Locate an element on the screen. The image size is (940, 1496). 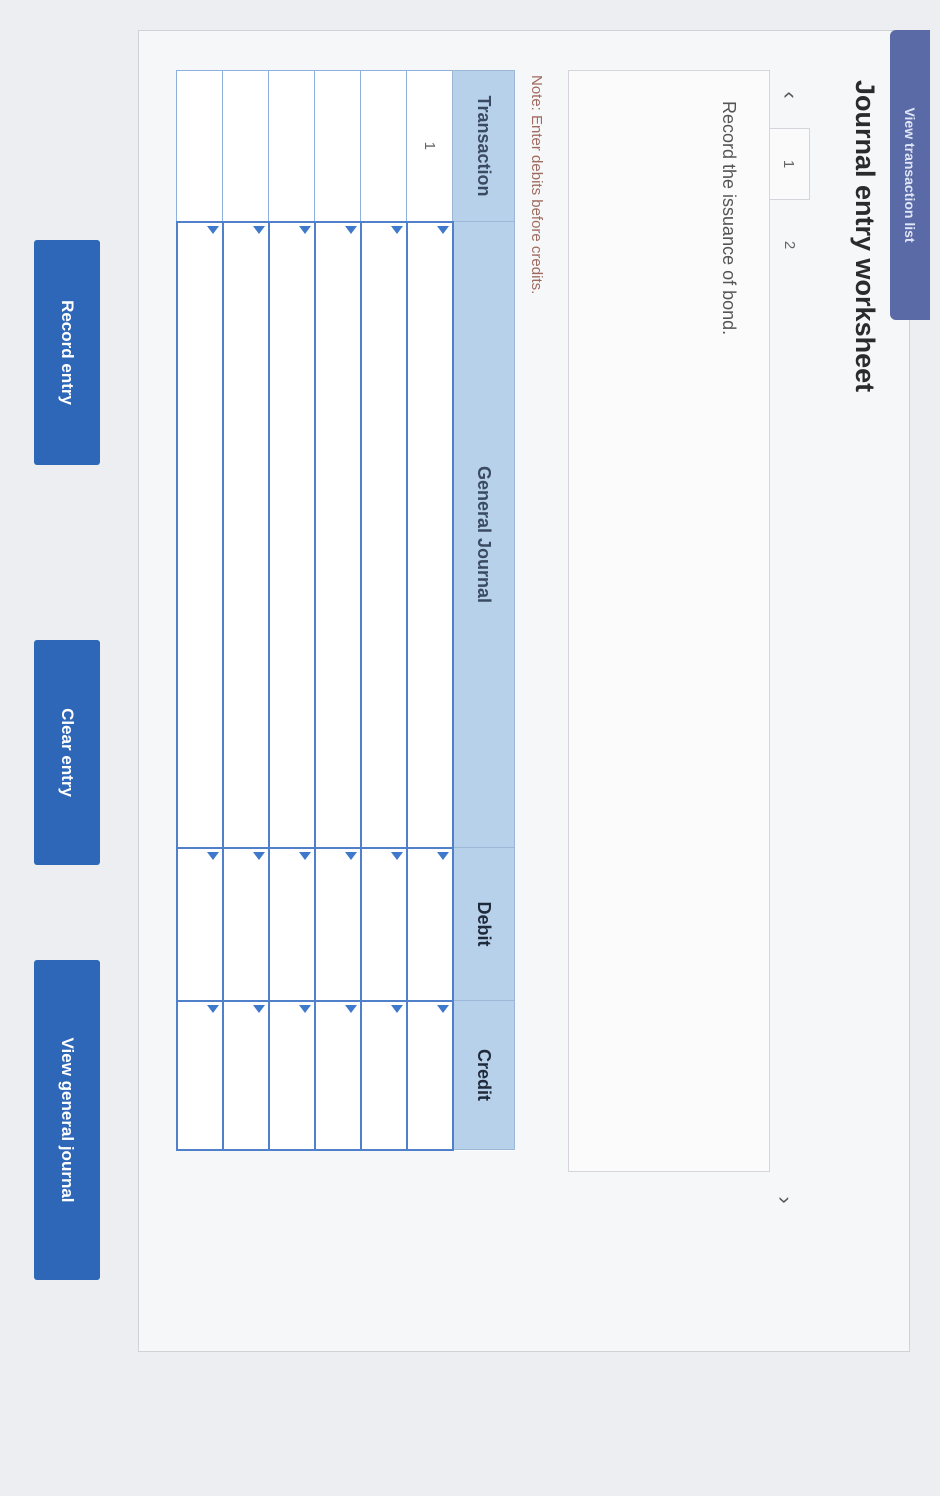
instruction-text: Record the issuance of bond. is located at coordinates (729, 218).